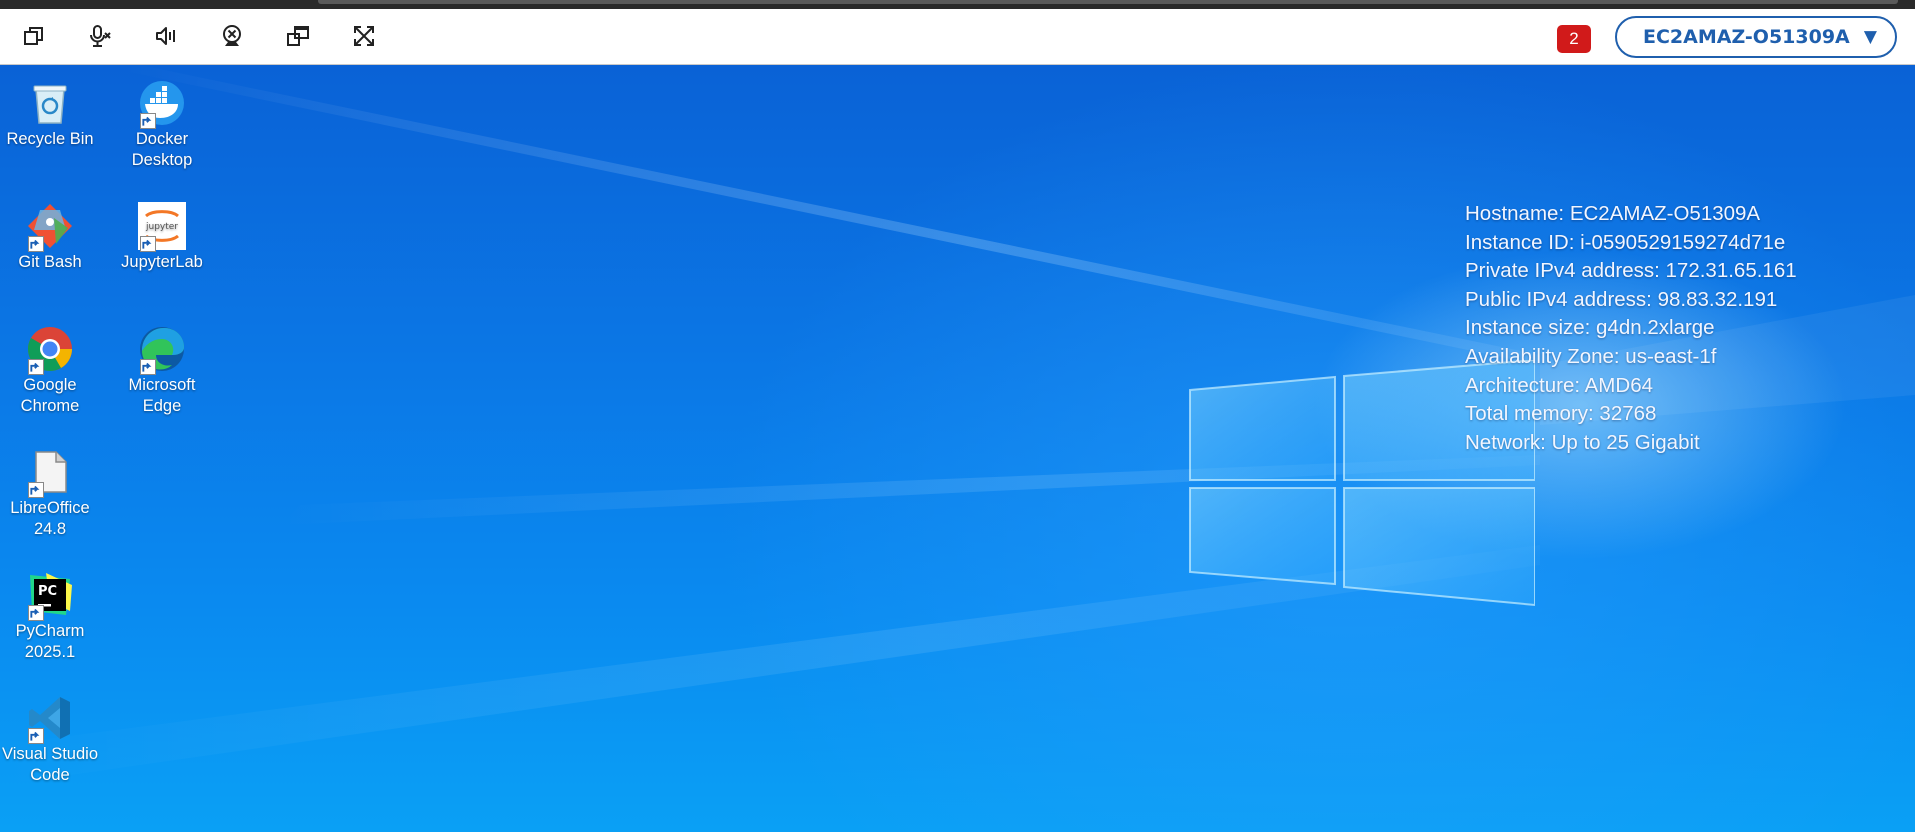 Image resolution: width=1915 pixels, height=832 pixels. Describe the element at coordinates (162, 237) in the screenshot. I see `desktop-icon-jupyterlab: jupyter JupyterLab` at that location.